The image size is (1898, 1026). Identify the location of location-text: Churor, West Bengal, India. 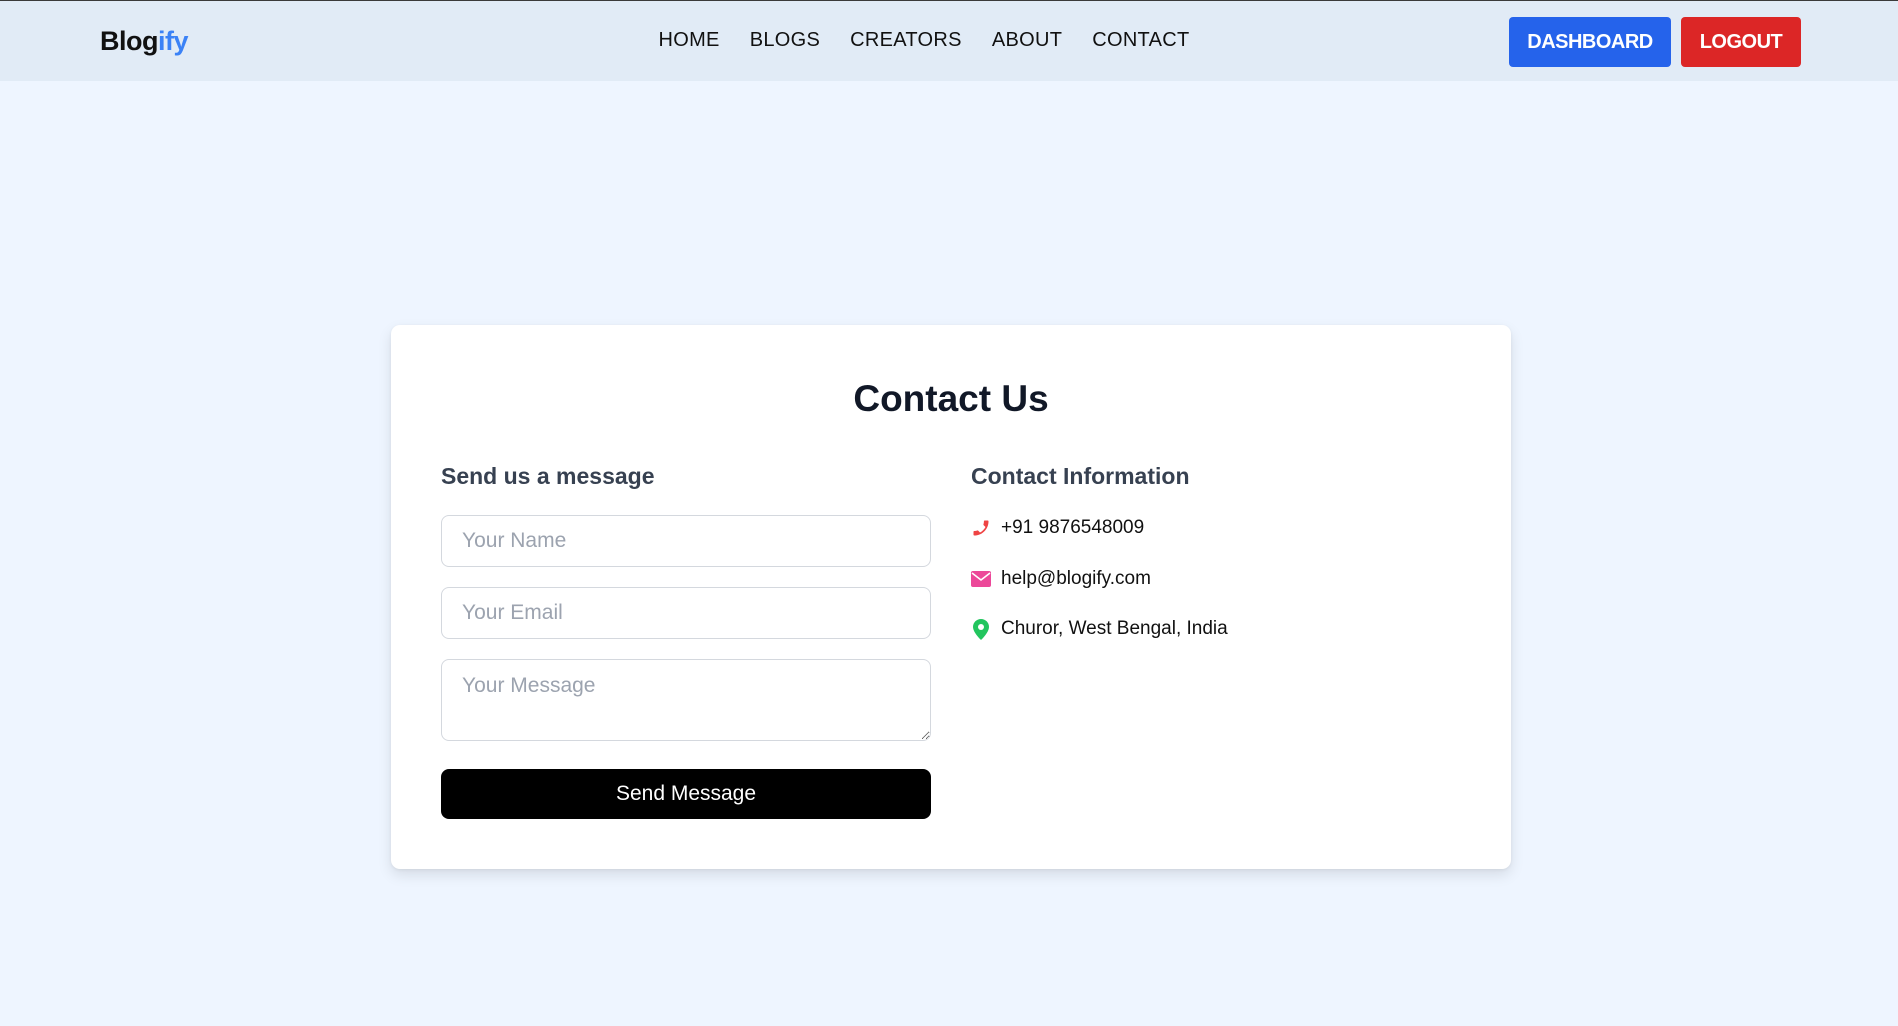
(1114, 628).